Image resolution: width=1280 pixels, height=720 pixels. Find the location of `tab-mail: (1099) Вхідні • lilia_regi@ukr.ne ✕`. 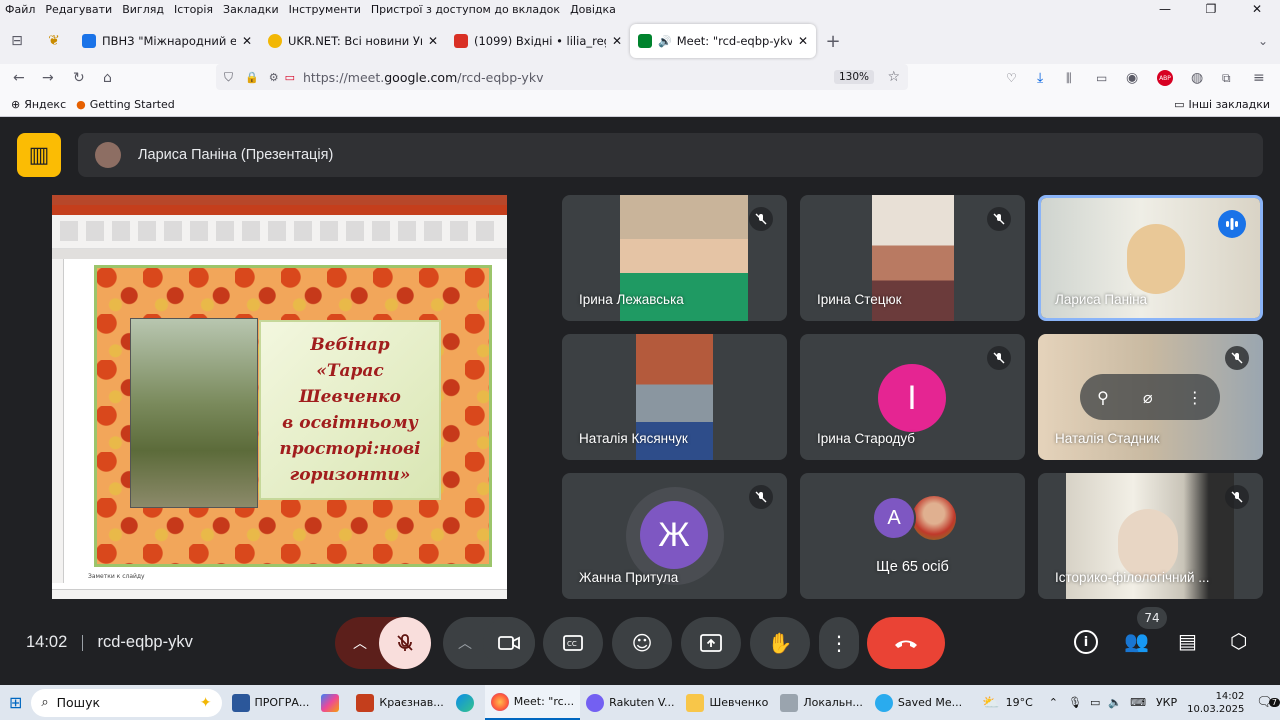

tab-mail: (1099) Вхідні • lilia_regi@ukr.ne ✕ is located at coordinates (538, 41).